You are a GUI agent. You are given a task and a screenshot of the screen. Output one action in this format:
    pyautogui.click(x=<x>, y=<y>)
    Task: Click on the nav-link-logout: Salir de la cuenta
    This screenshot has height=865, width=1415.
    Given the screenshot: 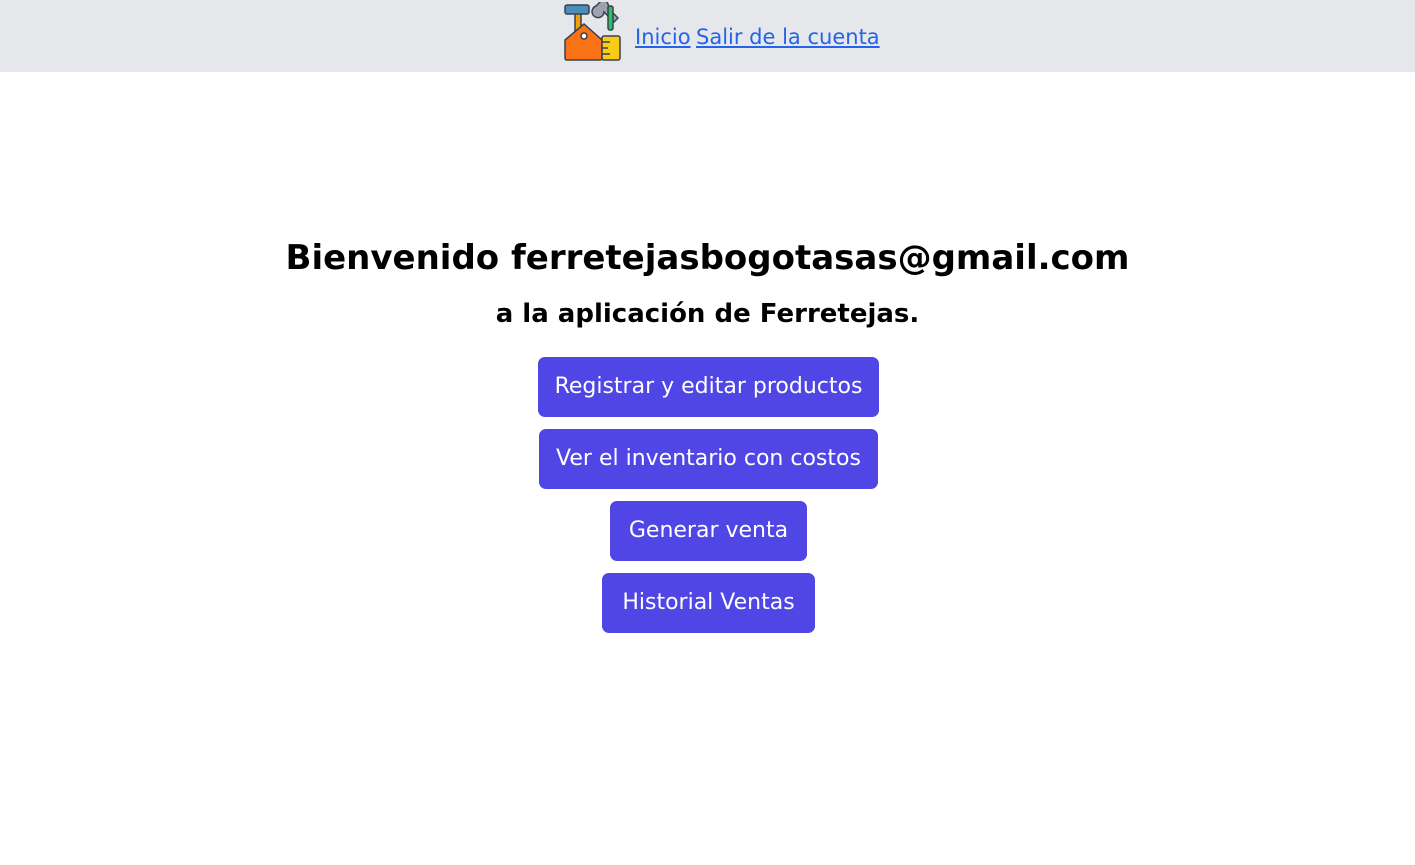 What is the action you would take?
    pyautogui.click(x=788, y=37)
    